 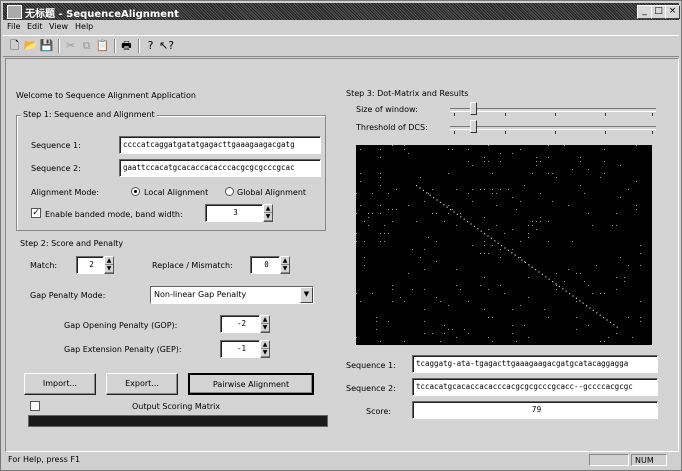 I want to click on replace-mismatch-input: 0, so click(x=265, y=265).